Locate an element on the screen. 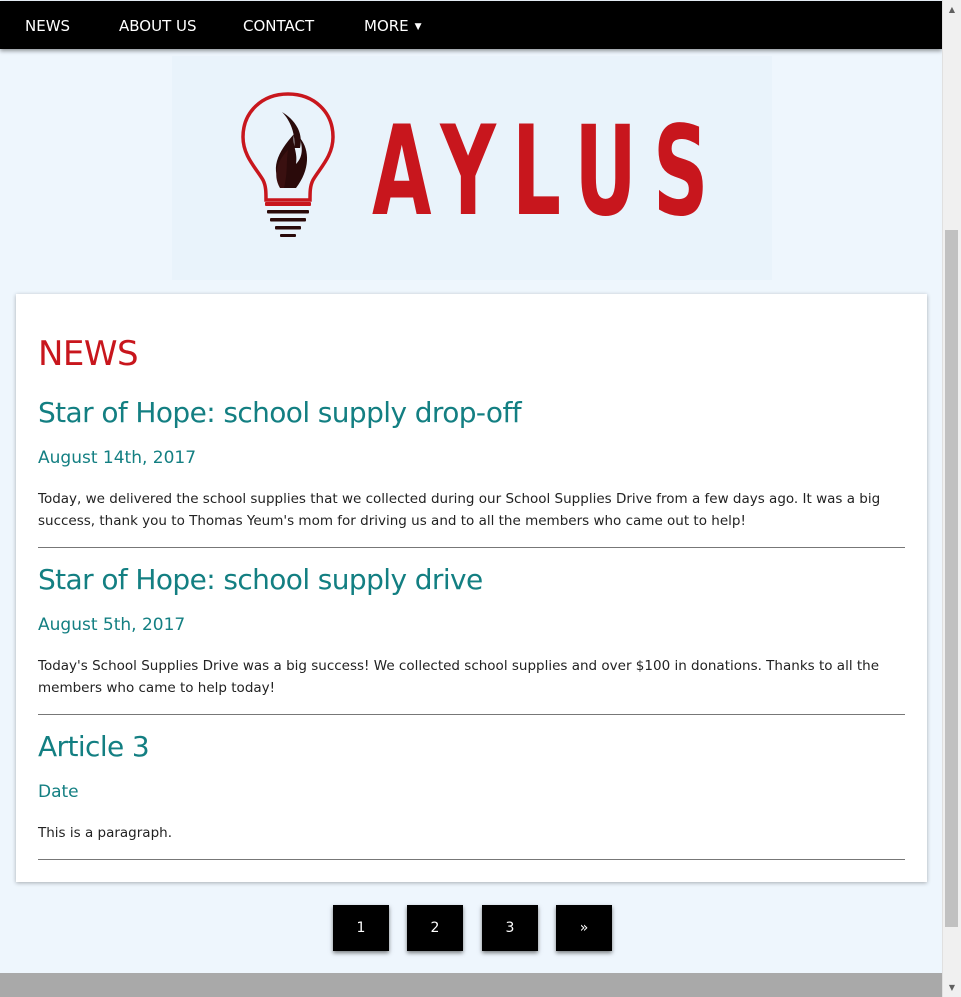 The height and width of the screenshot is (997, 961). nav-item-about-us: ABOUT US is located at coordinates (158, 25).